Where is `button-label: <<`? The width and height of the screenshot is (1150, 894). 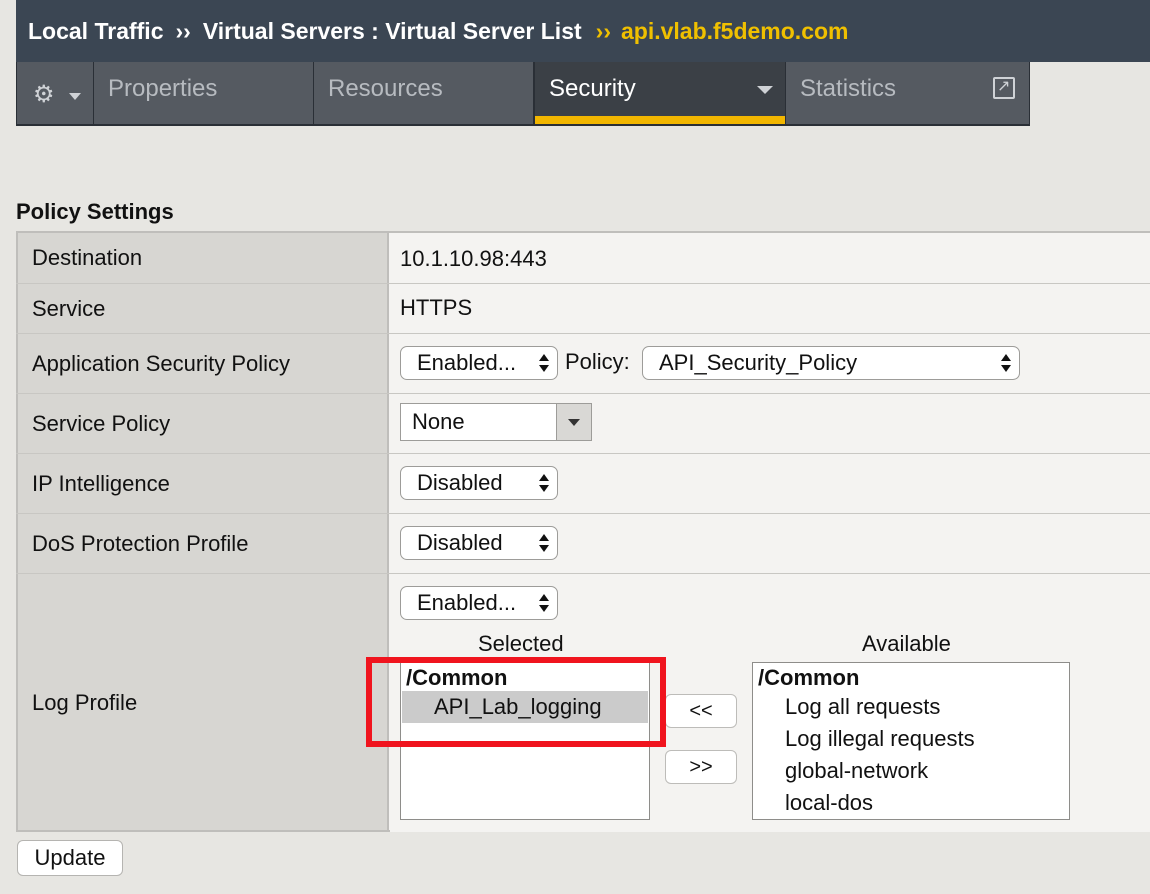 button-label: << is located at coordinates (701, 711).